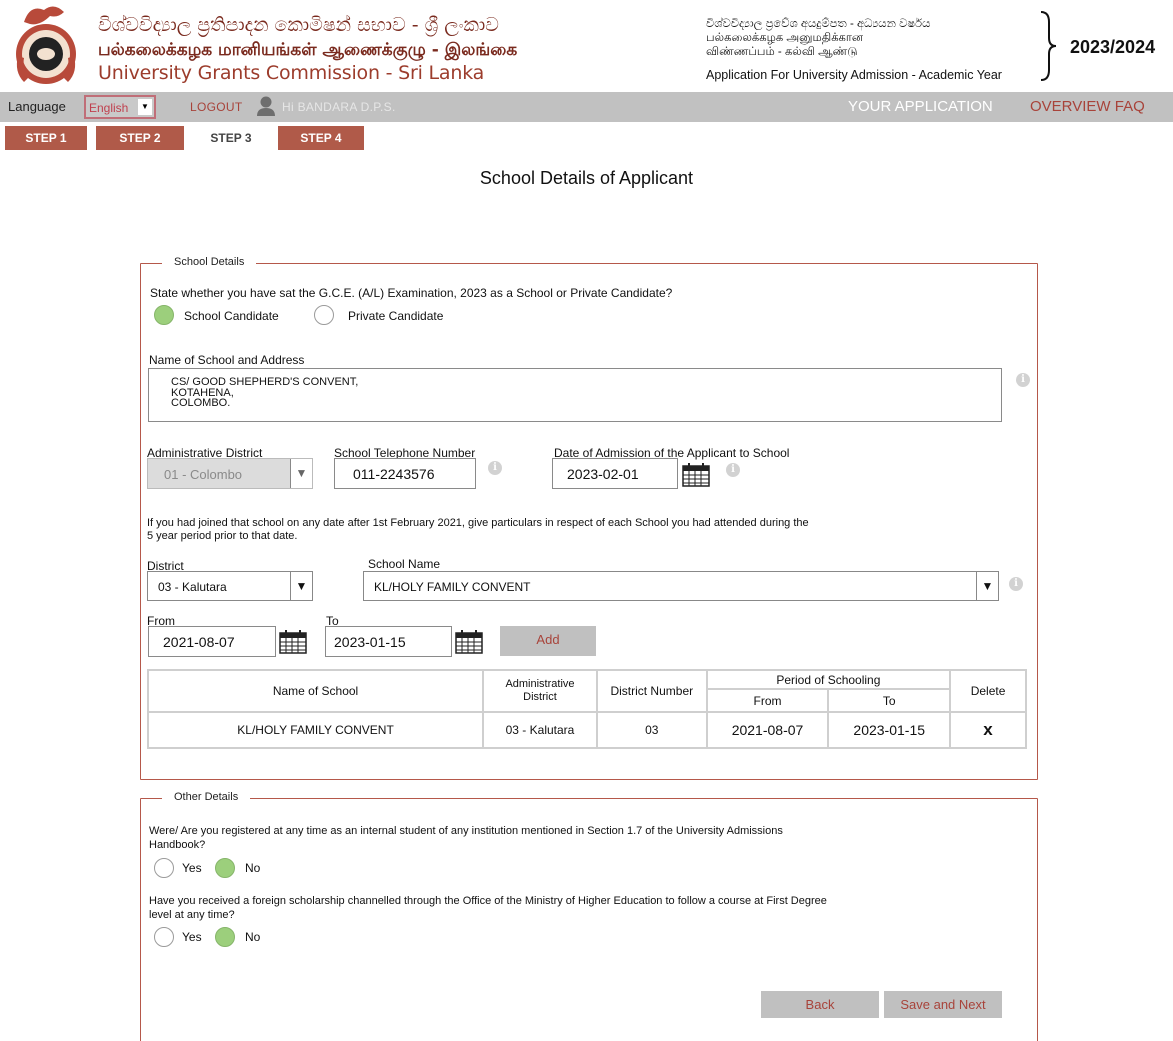 This screenshot has width=1173, height=1041. I want to click on cell-school-name: KL/HOLY FAMILY CONVENT, so click(315, 730).